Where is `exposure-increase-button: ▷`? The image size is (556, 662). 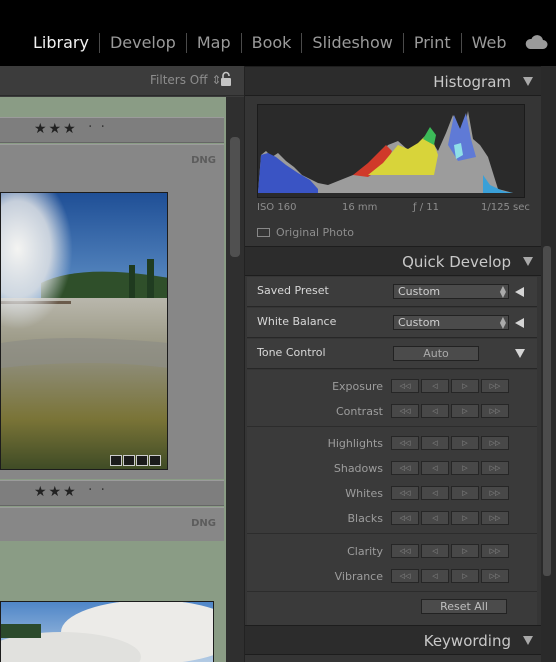 exposure-increase-button: ▷ is located at coordinates (465, 386).